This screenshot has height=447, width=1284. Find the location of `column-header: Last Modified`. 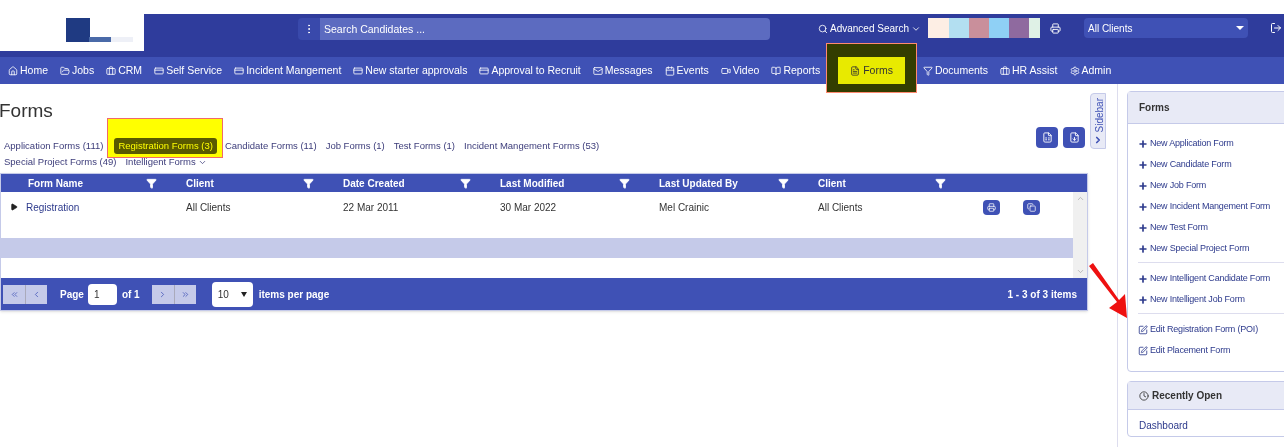

column-header: Last Modified is located at coordinates (532, 183).